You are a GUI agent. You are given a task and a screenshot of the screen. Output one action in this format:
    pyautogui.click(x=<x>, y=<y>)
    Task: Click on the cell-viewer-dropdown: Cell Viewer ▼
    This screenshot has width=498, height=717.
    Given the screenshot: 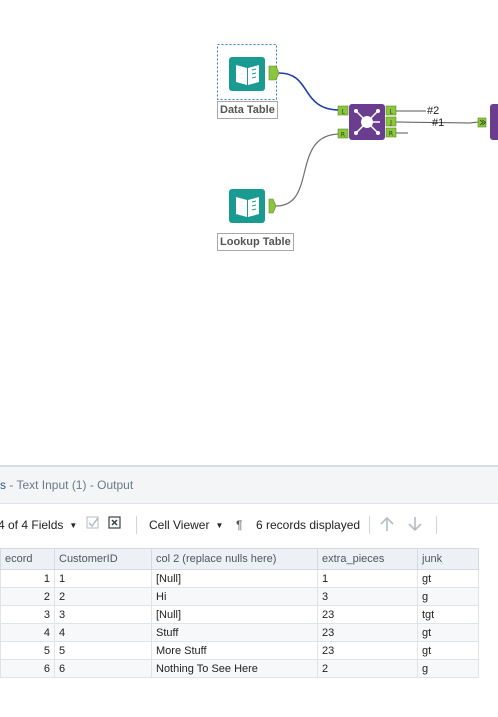 What is the action you would take?
    pyautogui.click(x=186, y=525)
    